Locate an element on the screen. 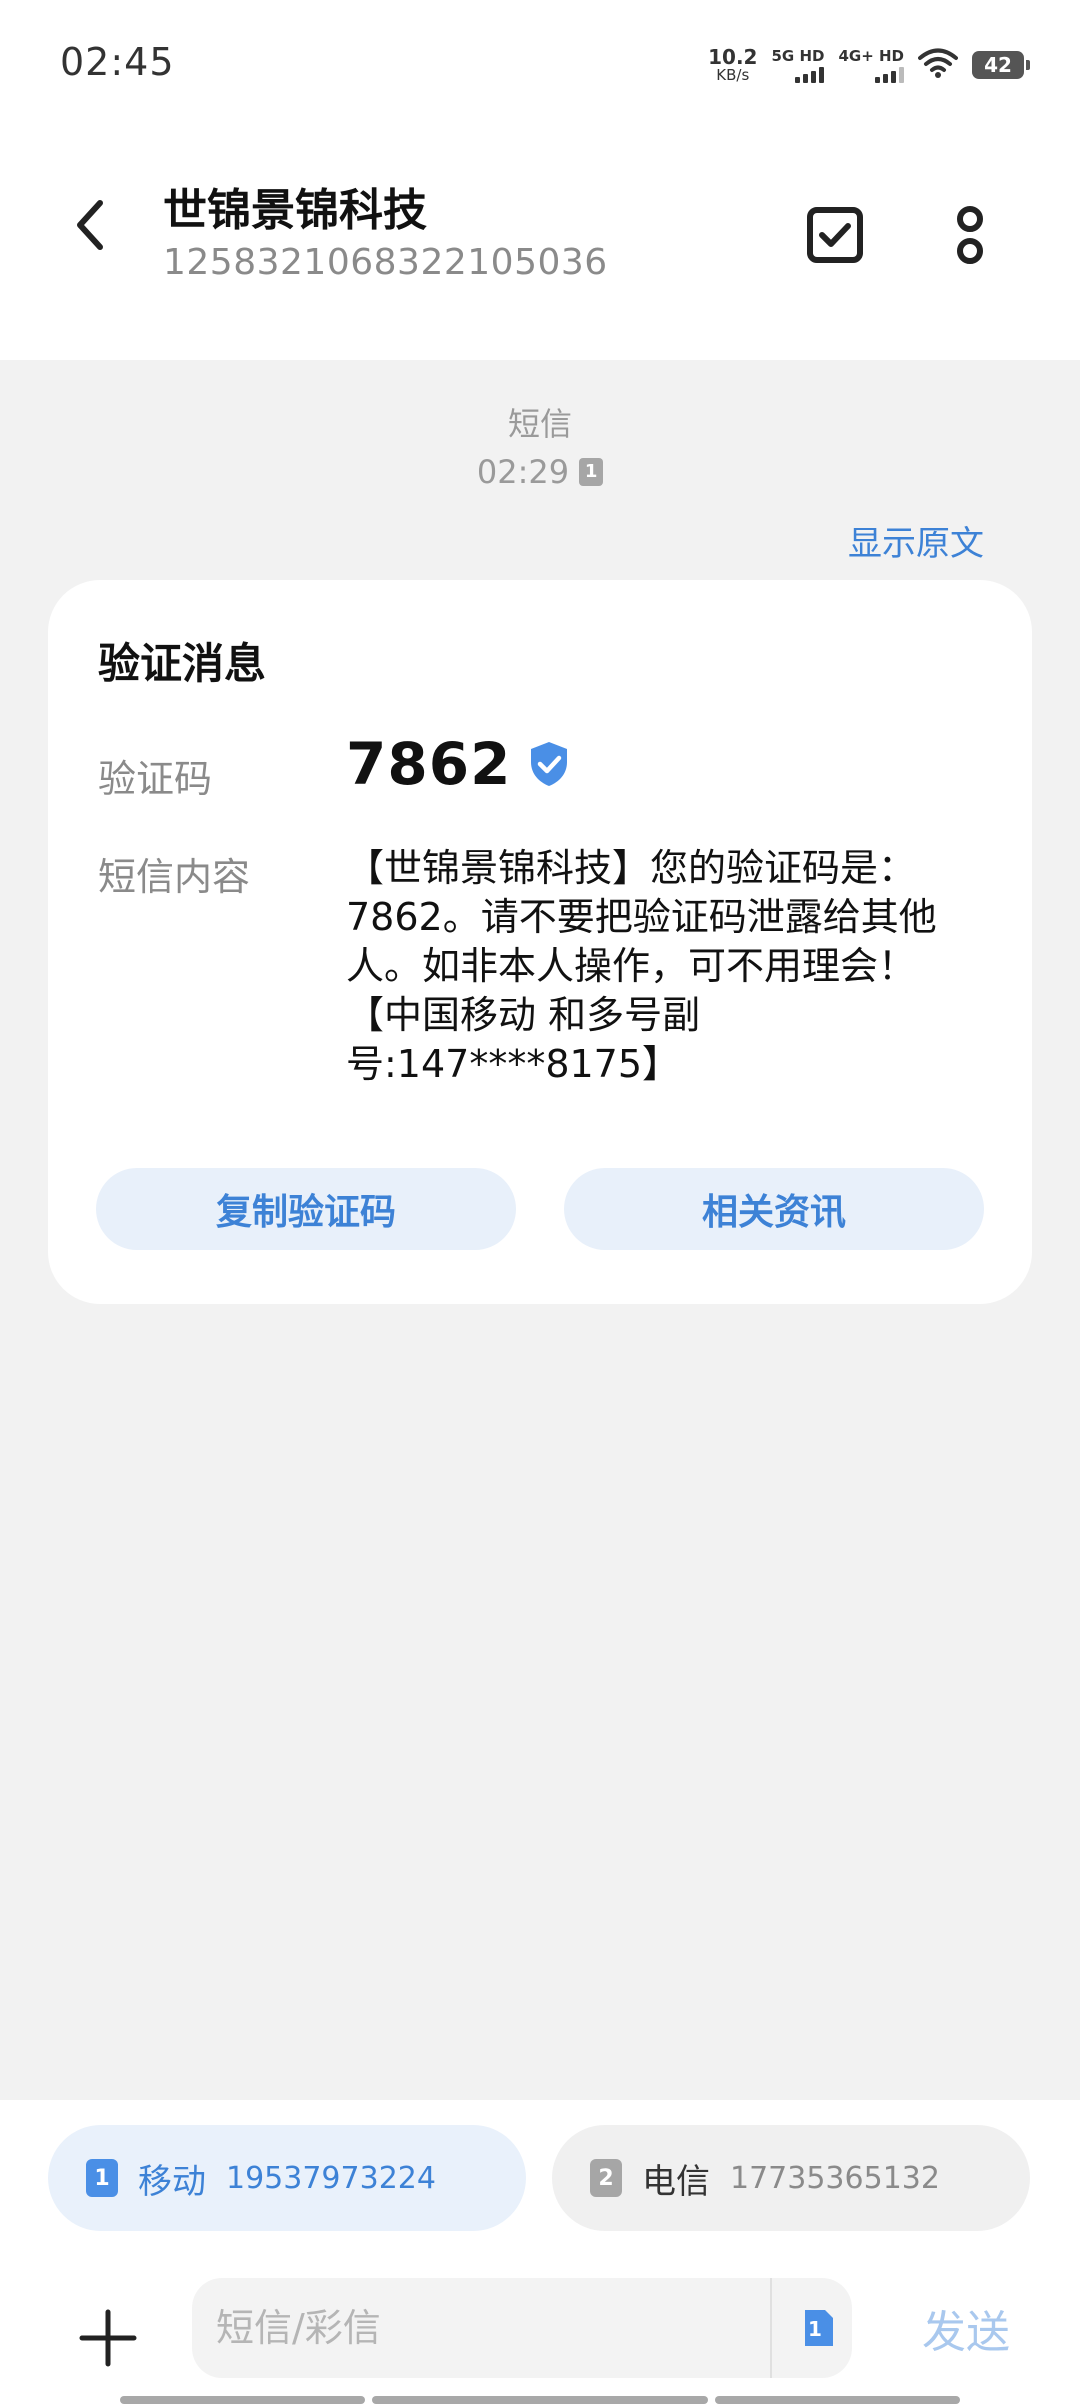 The width and height of the screenshot is (1080, 2408). code-label: 验证码 is located at coordinates (155, 779).